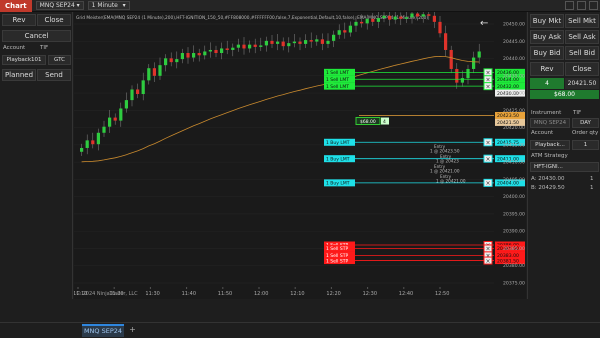 The image size is (600, 338). What do you see at coordinates (547, 37) in the screenshot?
I see `buy-ask-button: Buy Ask` at bounding box center [547, 37].